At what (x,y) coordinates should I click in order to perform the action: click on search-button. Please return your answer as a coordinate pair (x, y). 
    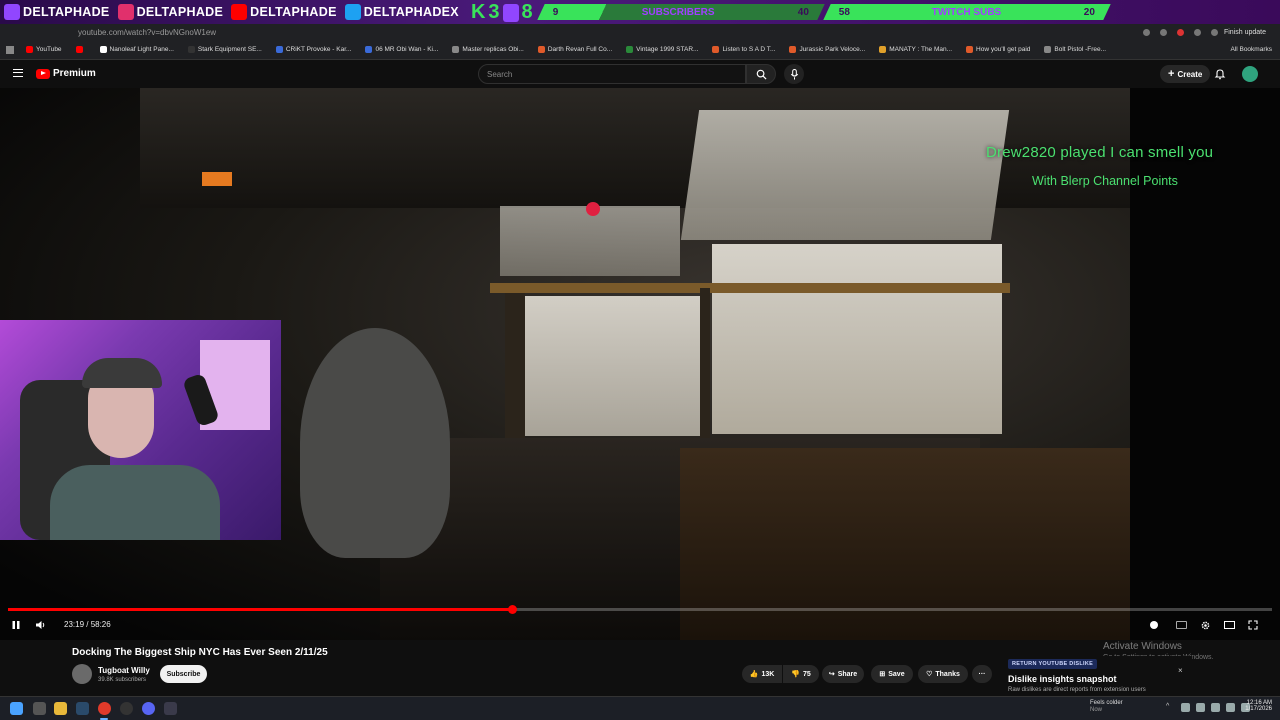
    Looking at the image, I should click on (761, 74).